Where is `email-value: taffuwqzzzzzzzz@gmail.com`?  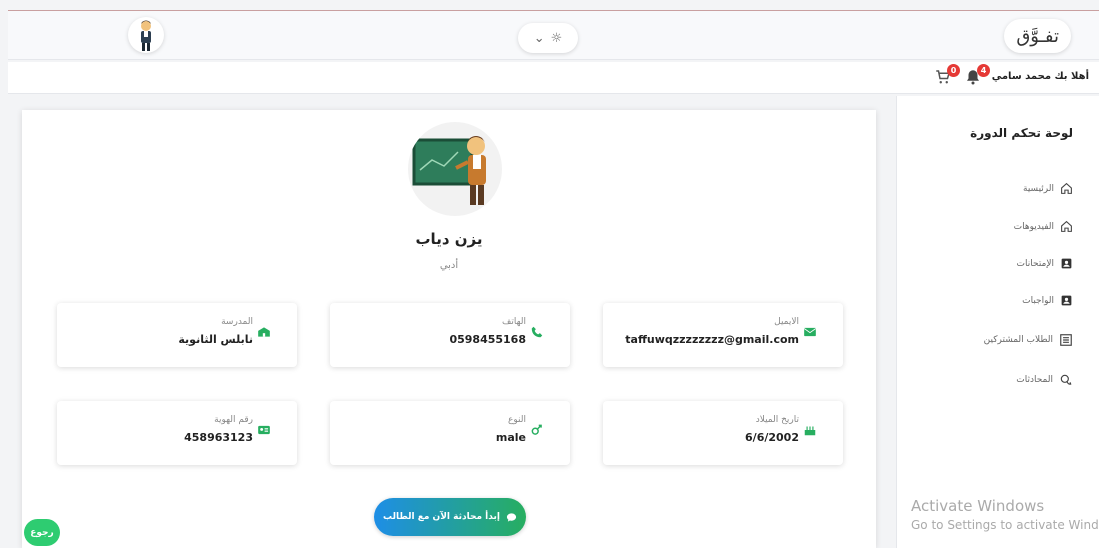
email-value: taffuwqzzzzzzzz@gmail.com is located at coordinates (712, 339).